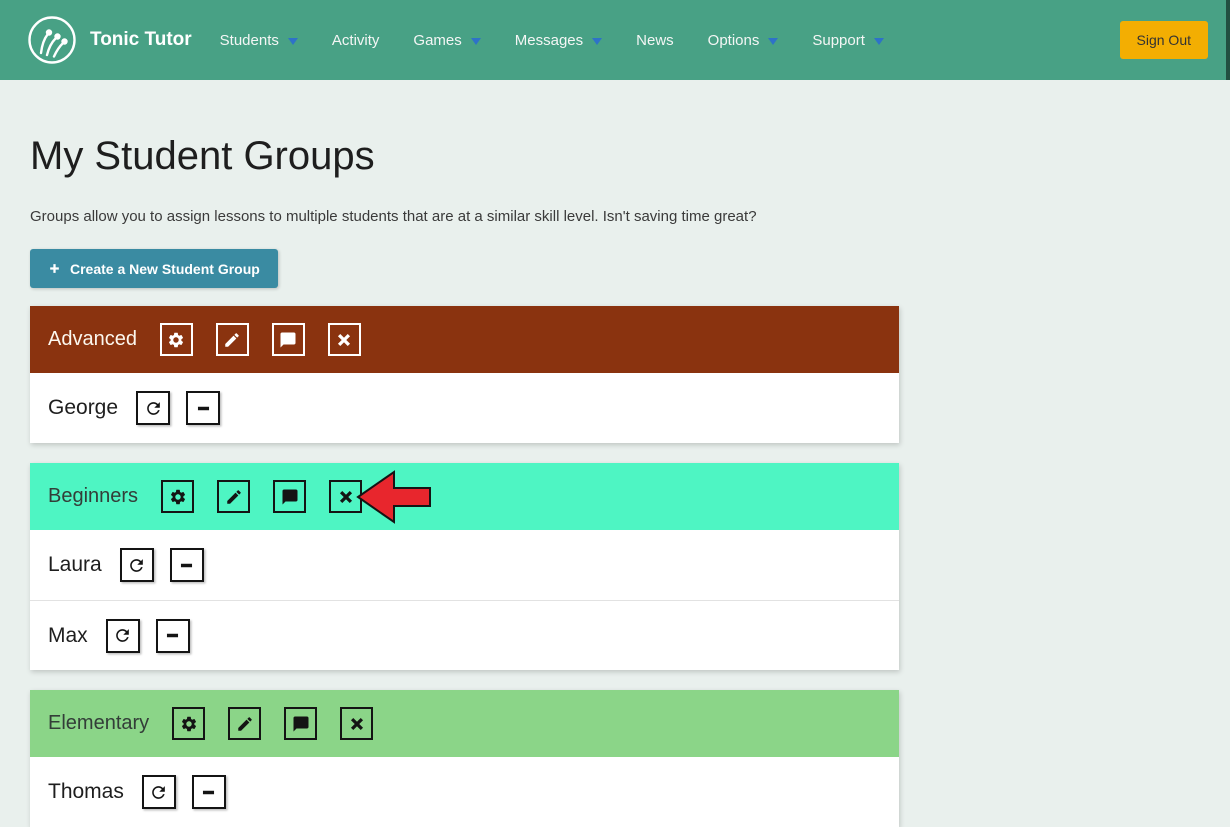 The height and width of the screenshot is (827, 1230). Describe the element at coordinates (464, 792) in the screenshot. I see `student-row: Thomas` at that location.